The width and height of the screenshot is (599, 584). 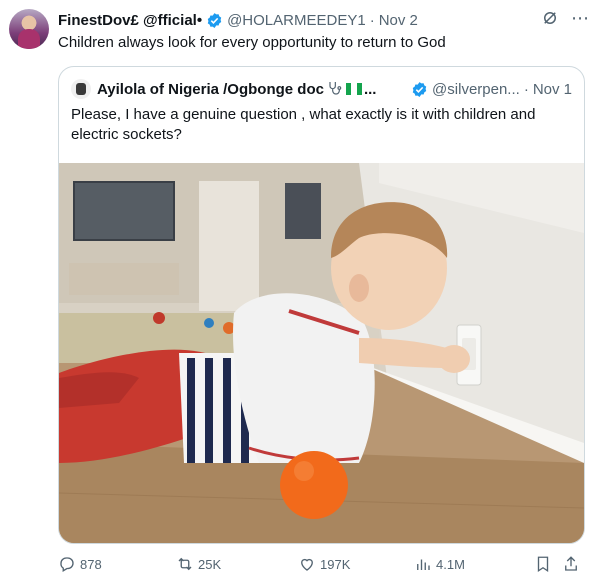 I want to click on bookmark-icon, so click(x=543, y=564).